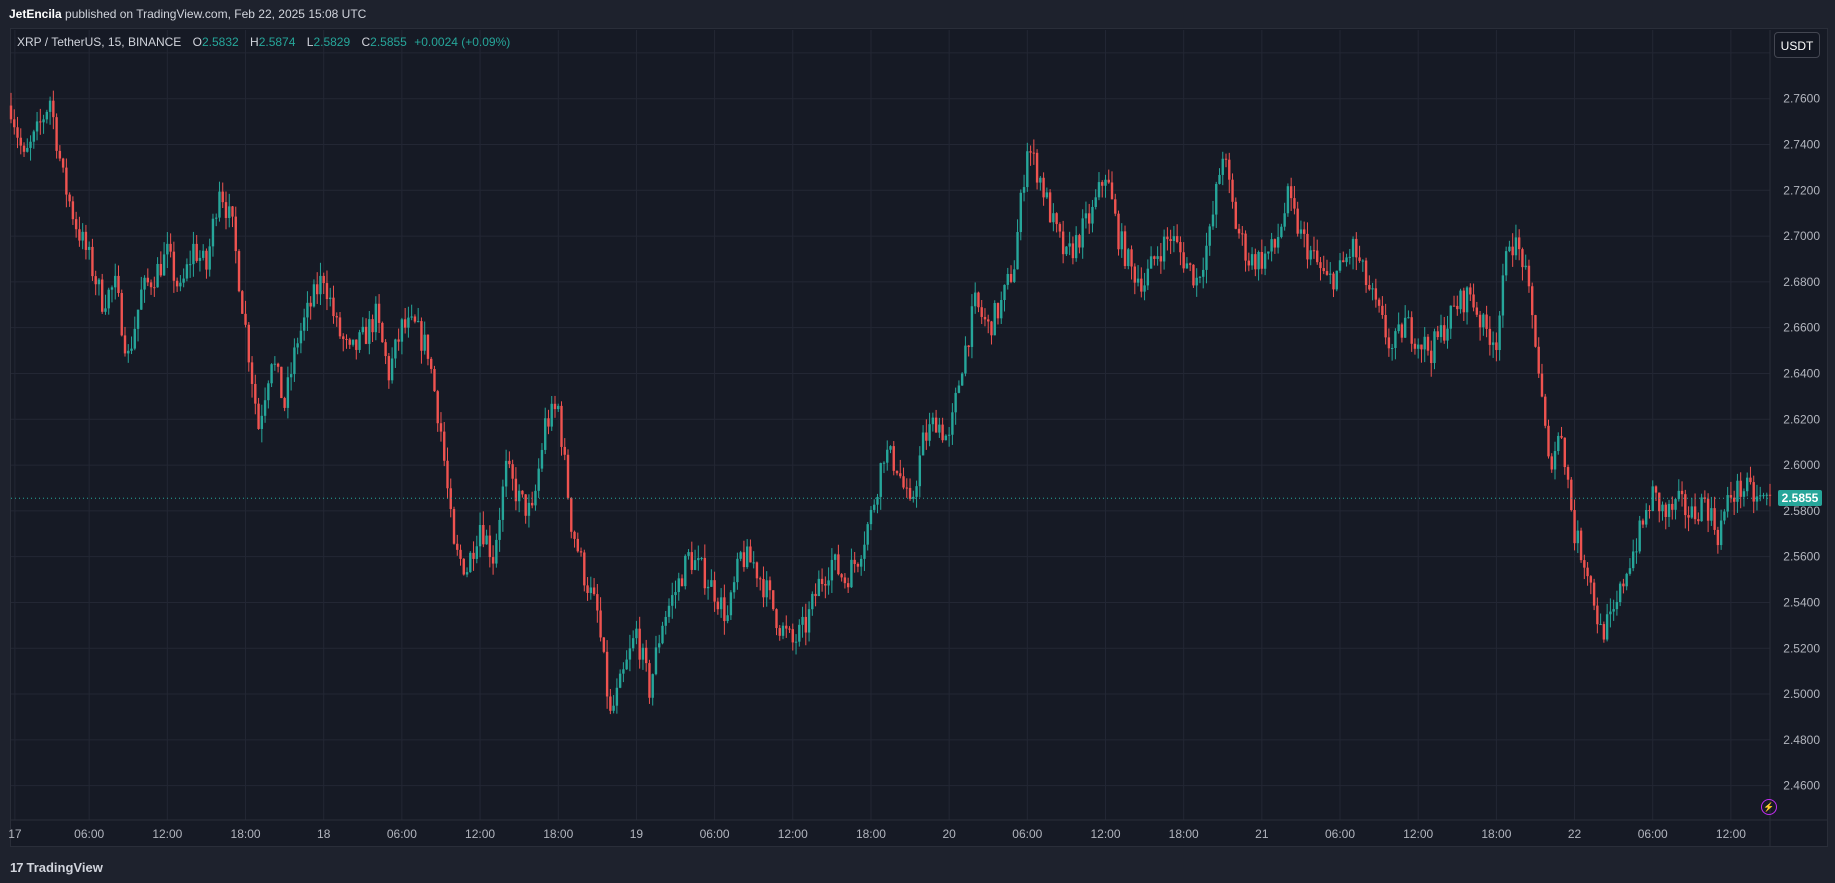  I want to click on high-value: 2.5874, so click(277, 42).